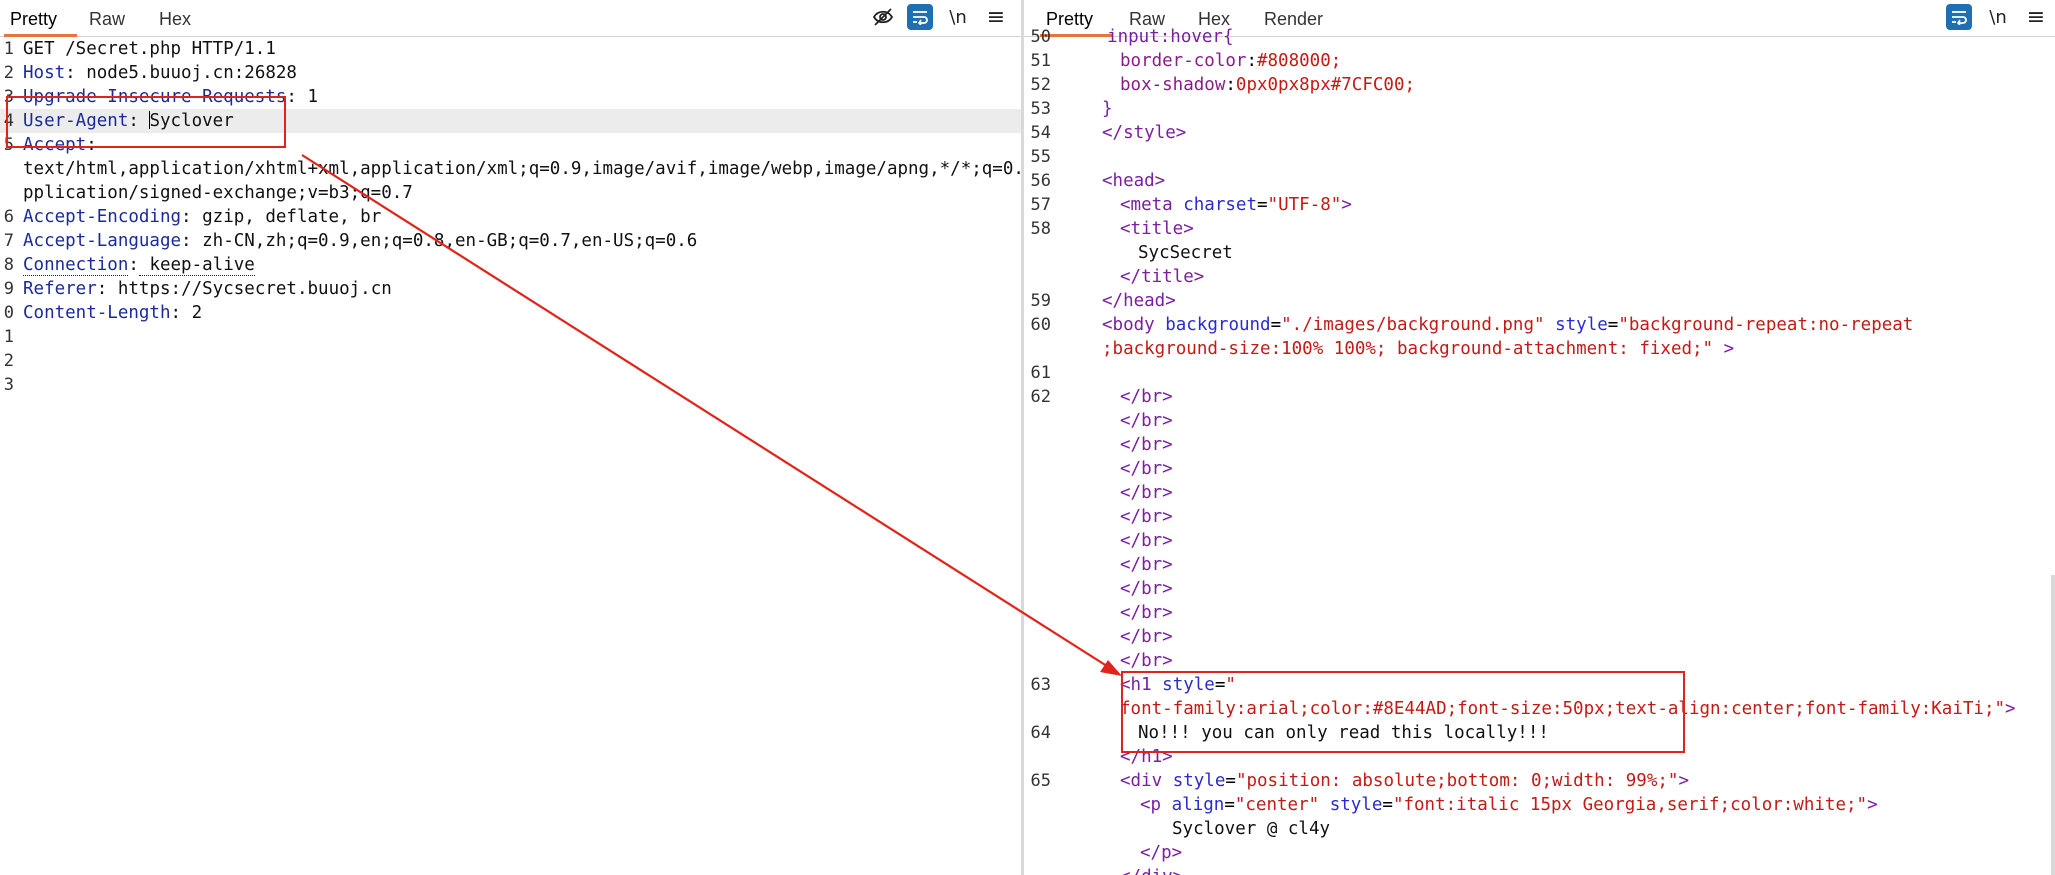 The height and width of the screenshot is (875, 2055). I want to click on css-property: box-shadow, so click(1173, 85).